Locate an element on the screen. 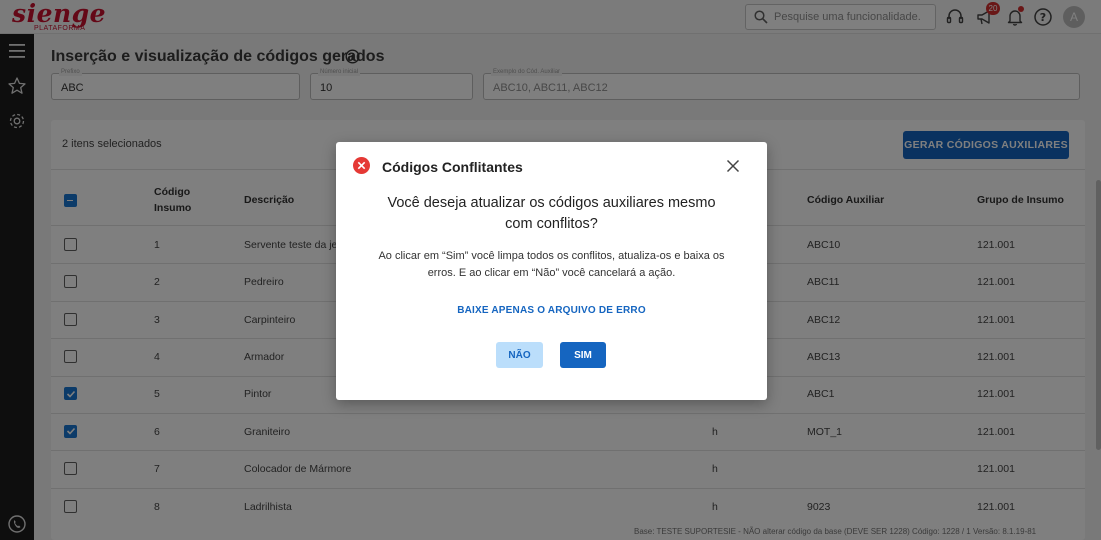  yes-button: SIM is located at coordinates (583, 355).